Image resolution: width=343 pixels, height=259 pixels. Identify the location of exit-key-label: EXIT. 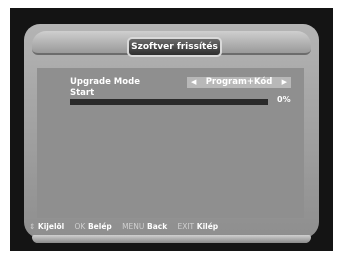
(186, 226).